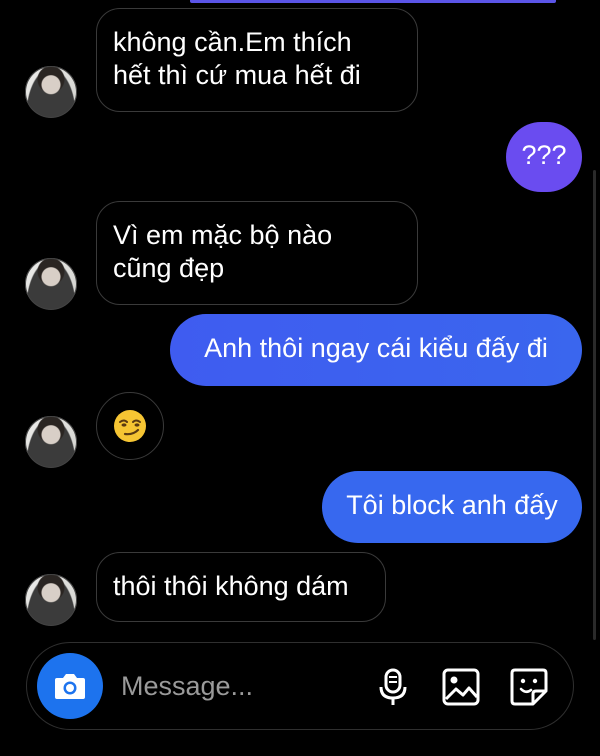 The width and height of the screenshot is (600, 756). Describe the element at coordinates (241, 587) in the screenshot. I see `received-message-bubble: thôi thôi không dám` at that location.